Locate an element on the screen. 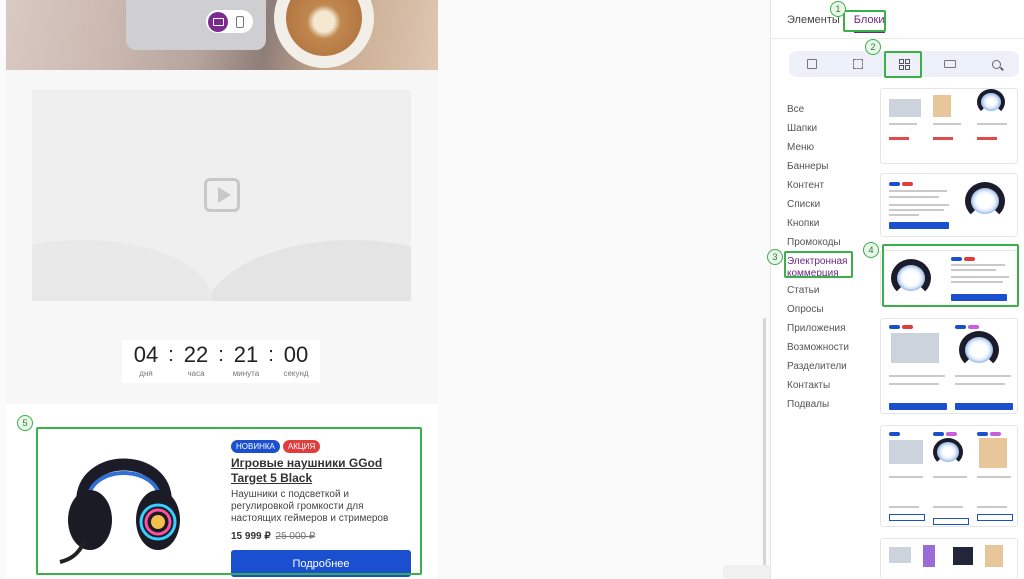  category-item: Возможности is located at coordinates (820, 351).